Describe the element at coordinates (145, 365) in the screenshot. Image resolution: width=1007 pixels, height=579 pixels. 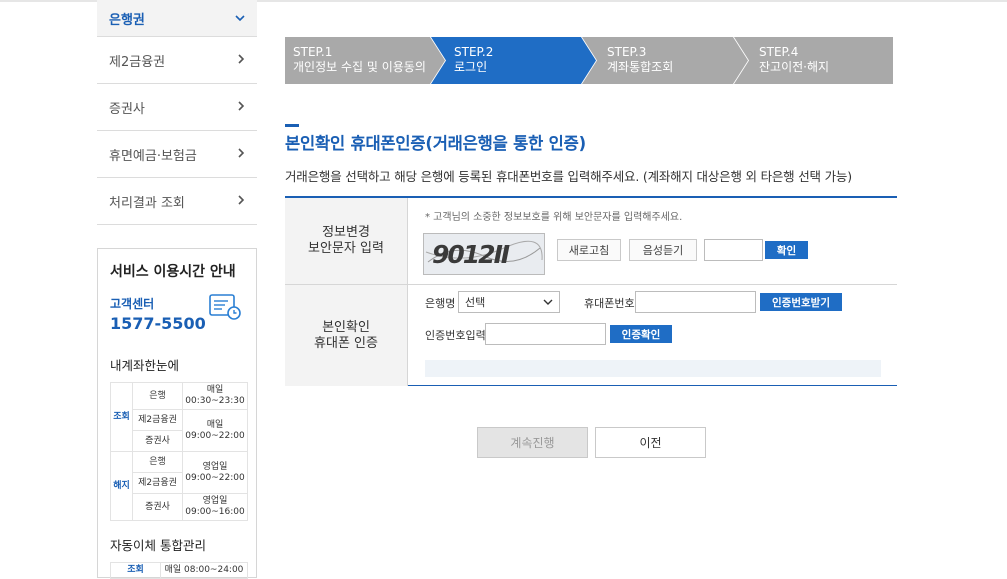
I see `account-heading: 내계좌한눈에` at that location.